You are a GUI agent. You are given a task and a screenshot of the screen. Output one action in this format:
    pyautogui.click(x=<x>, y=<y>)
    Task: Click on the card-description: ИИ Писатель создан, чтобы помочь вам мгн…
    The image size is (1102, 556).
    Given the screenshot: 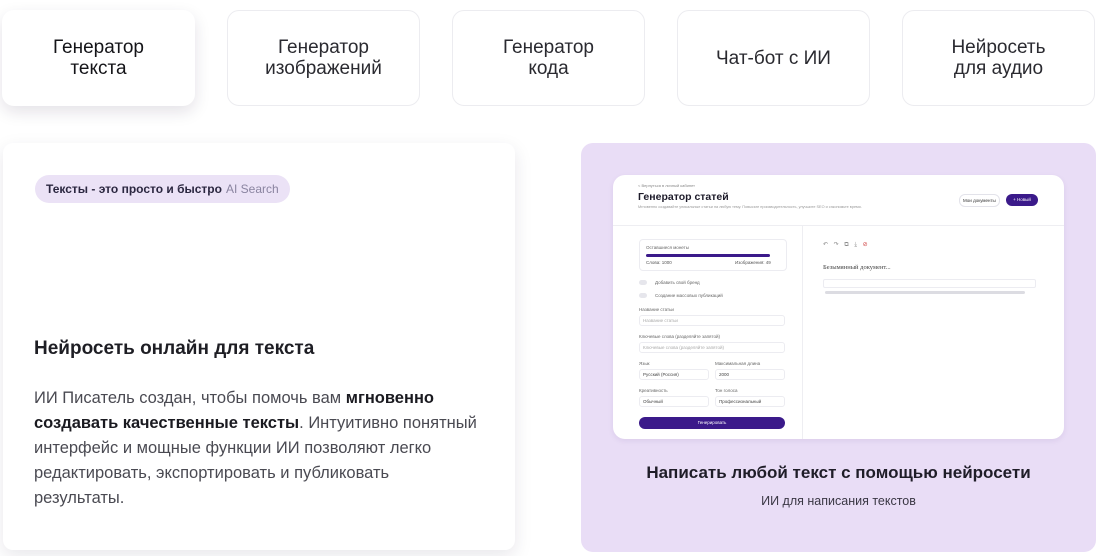 What is the action you would take?
    pyautogui.click(x=259, y=448)
    